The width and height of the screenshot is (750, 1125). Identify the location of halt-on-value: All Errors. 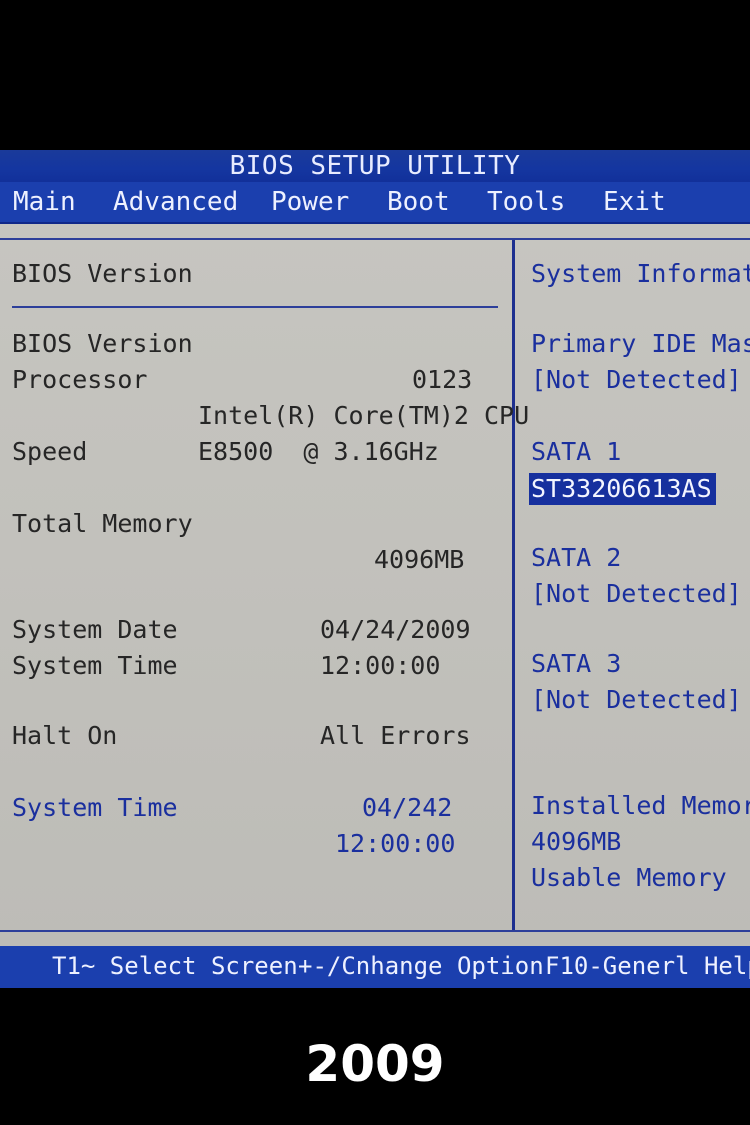
(395, 736).